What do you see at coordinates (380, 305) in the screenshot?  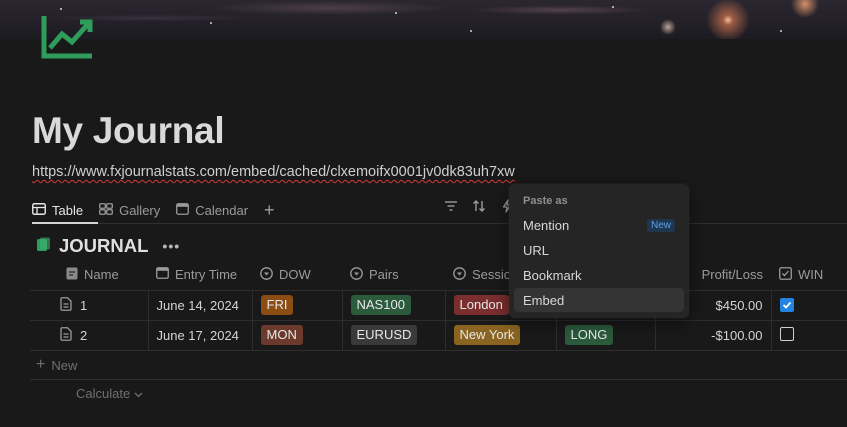 I see `pair-tag: NAS100` at bounding box center [380, 305].